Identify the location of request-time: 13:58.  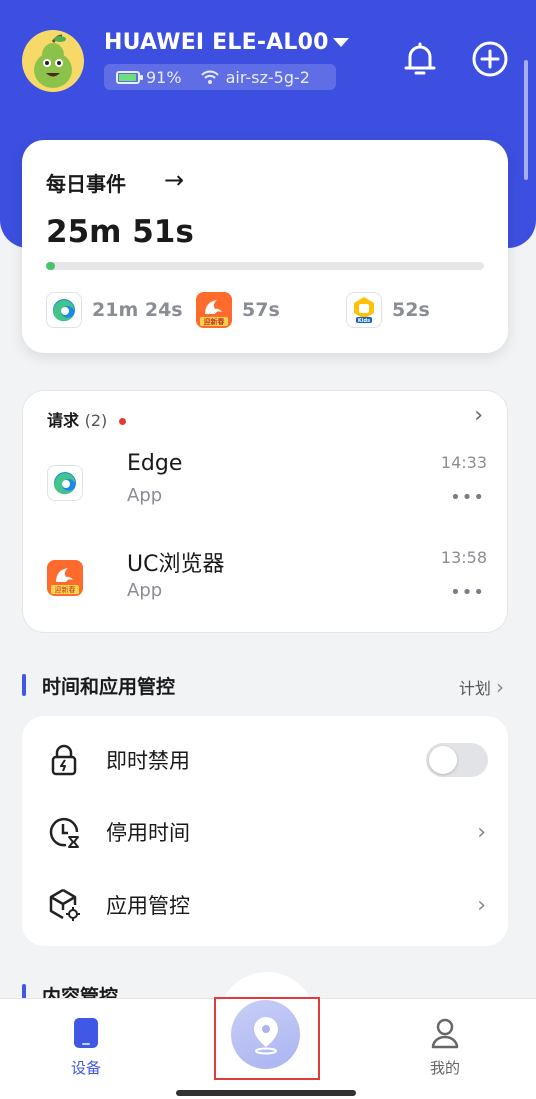
(463, 557).